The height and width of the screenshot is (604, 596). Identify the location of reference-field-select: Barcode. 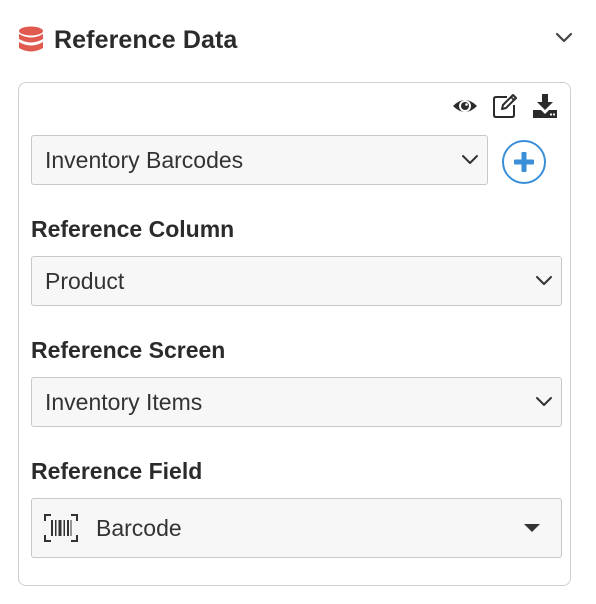
(296, 528).